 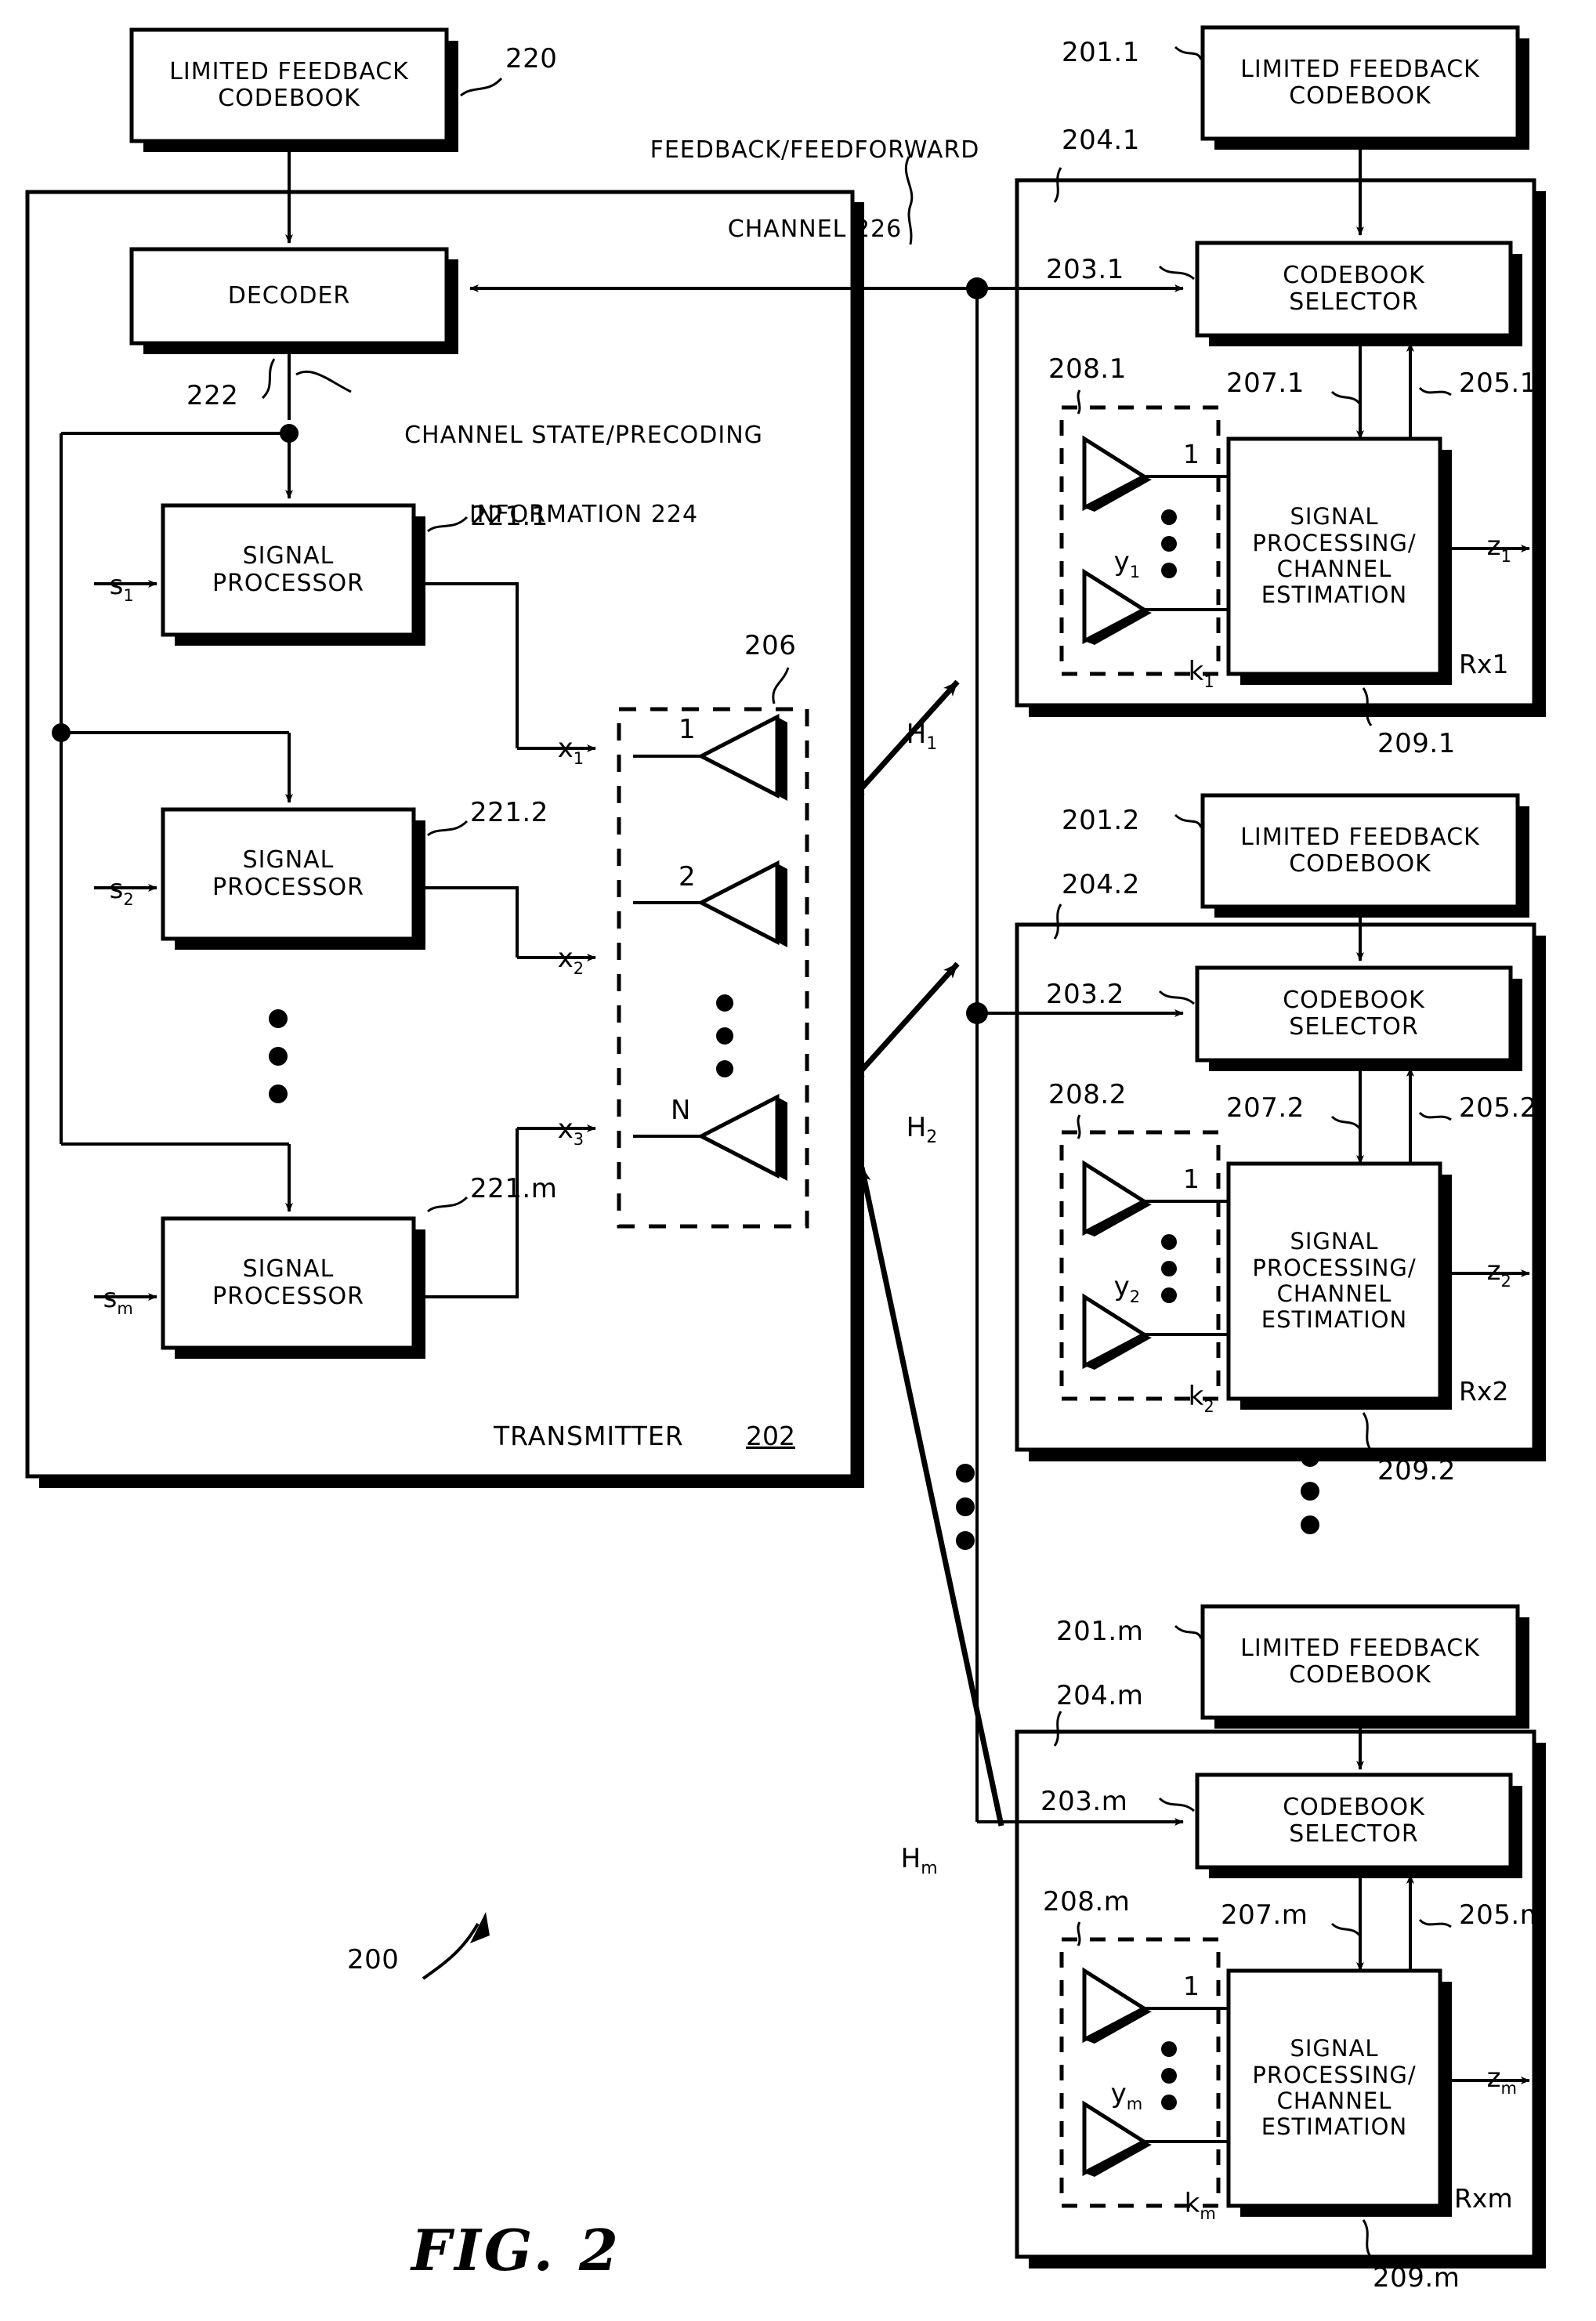 What do you see at coordinates (1265, 1108) in the screenshot?
I see `ref-207-2: 207.2` at bounding box center [1265, 1108].